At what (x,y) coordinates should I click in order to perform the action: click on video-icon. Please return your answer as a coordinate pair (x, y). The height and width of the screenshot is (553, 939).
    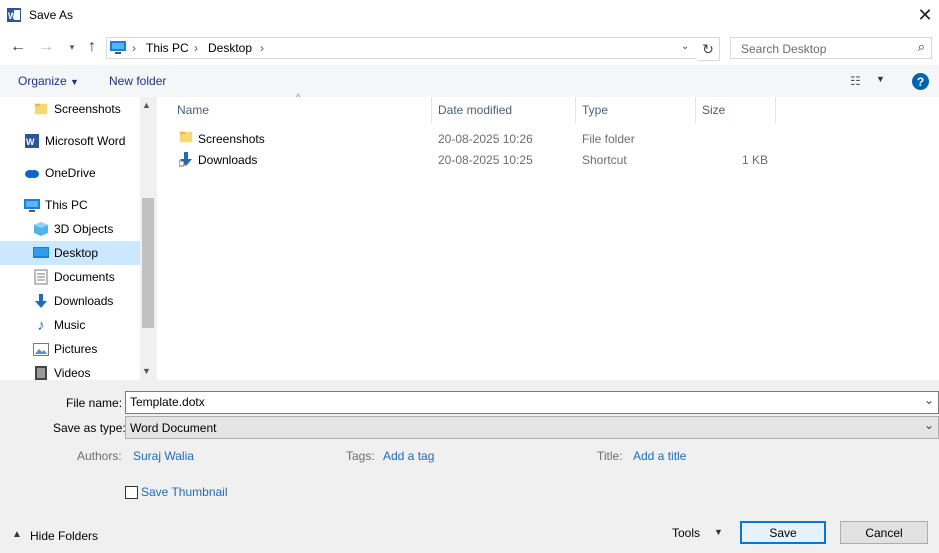
    Looking at the image, I should click on (41, 373).